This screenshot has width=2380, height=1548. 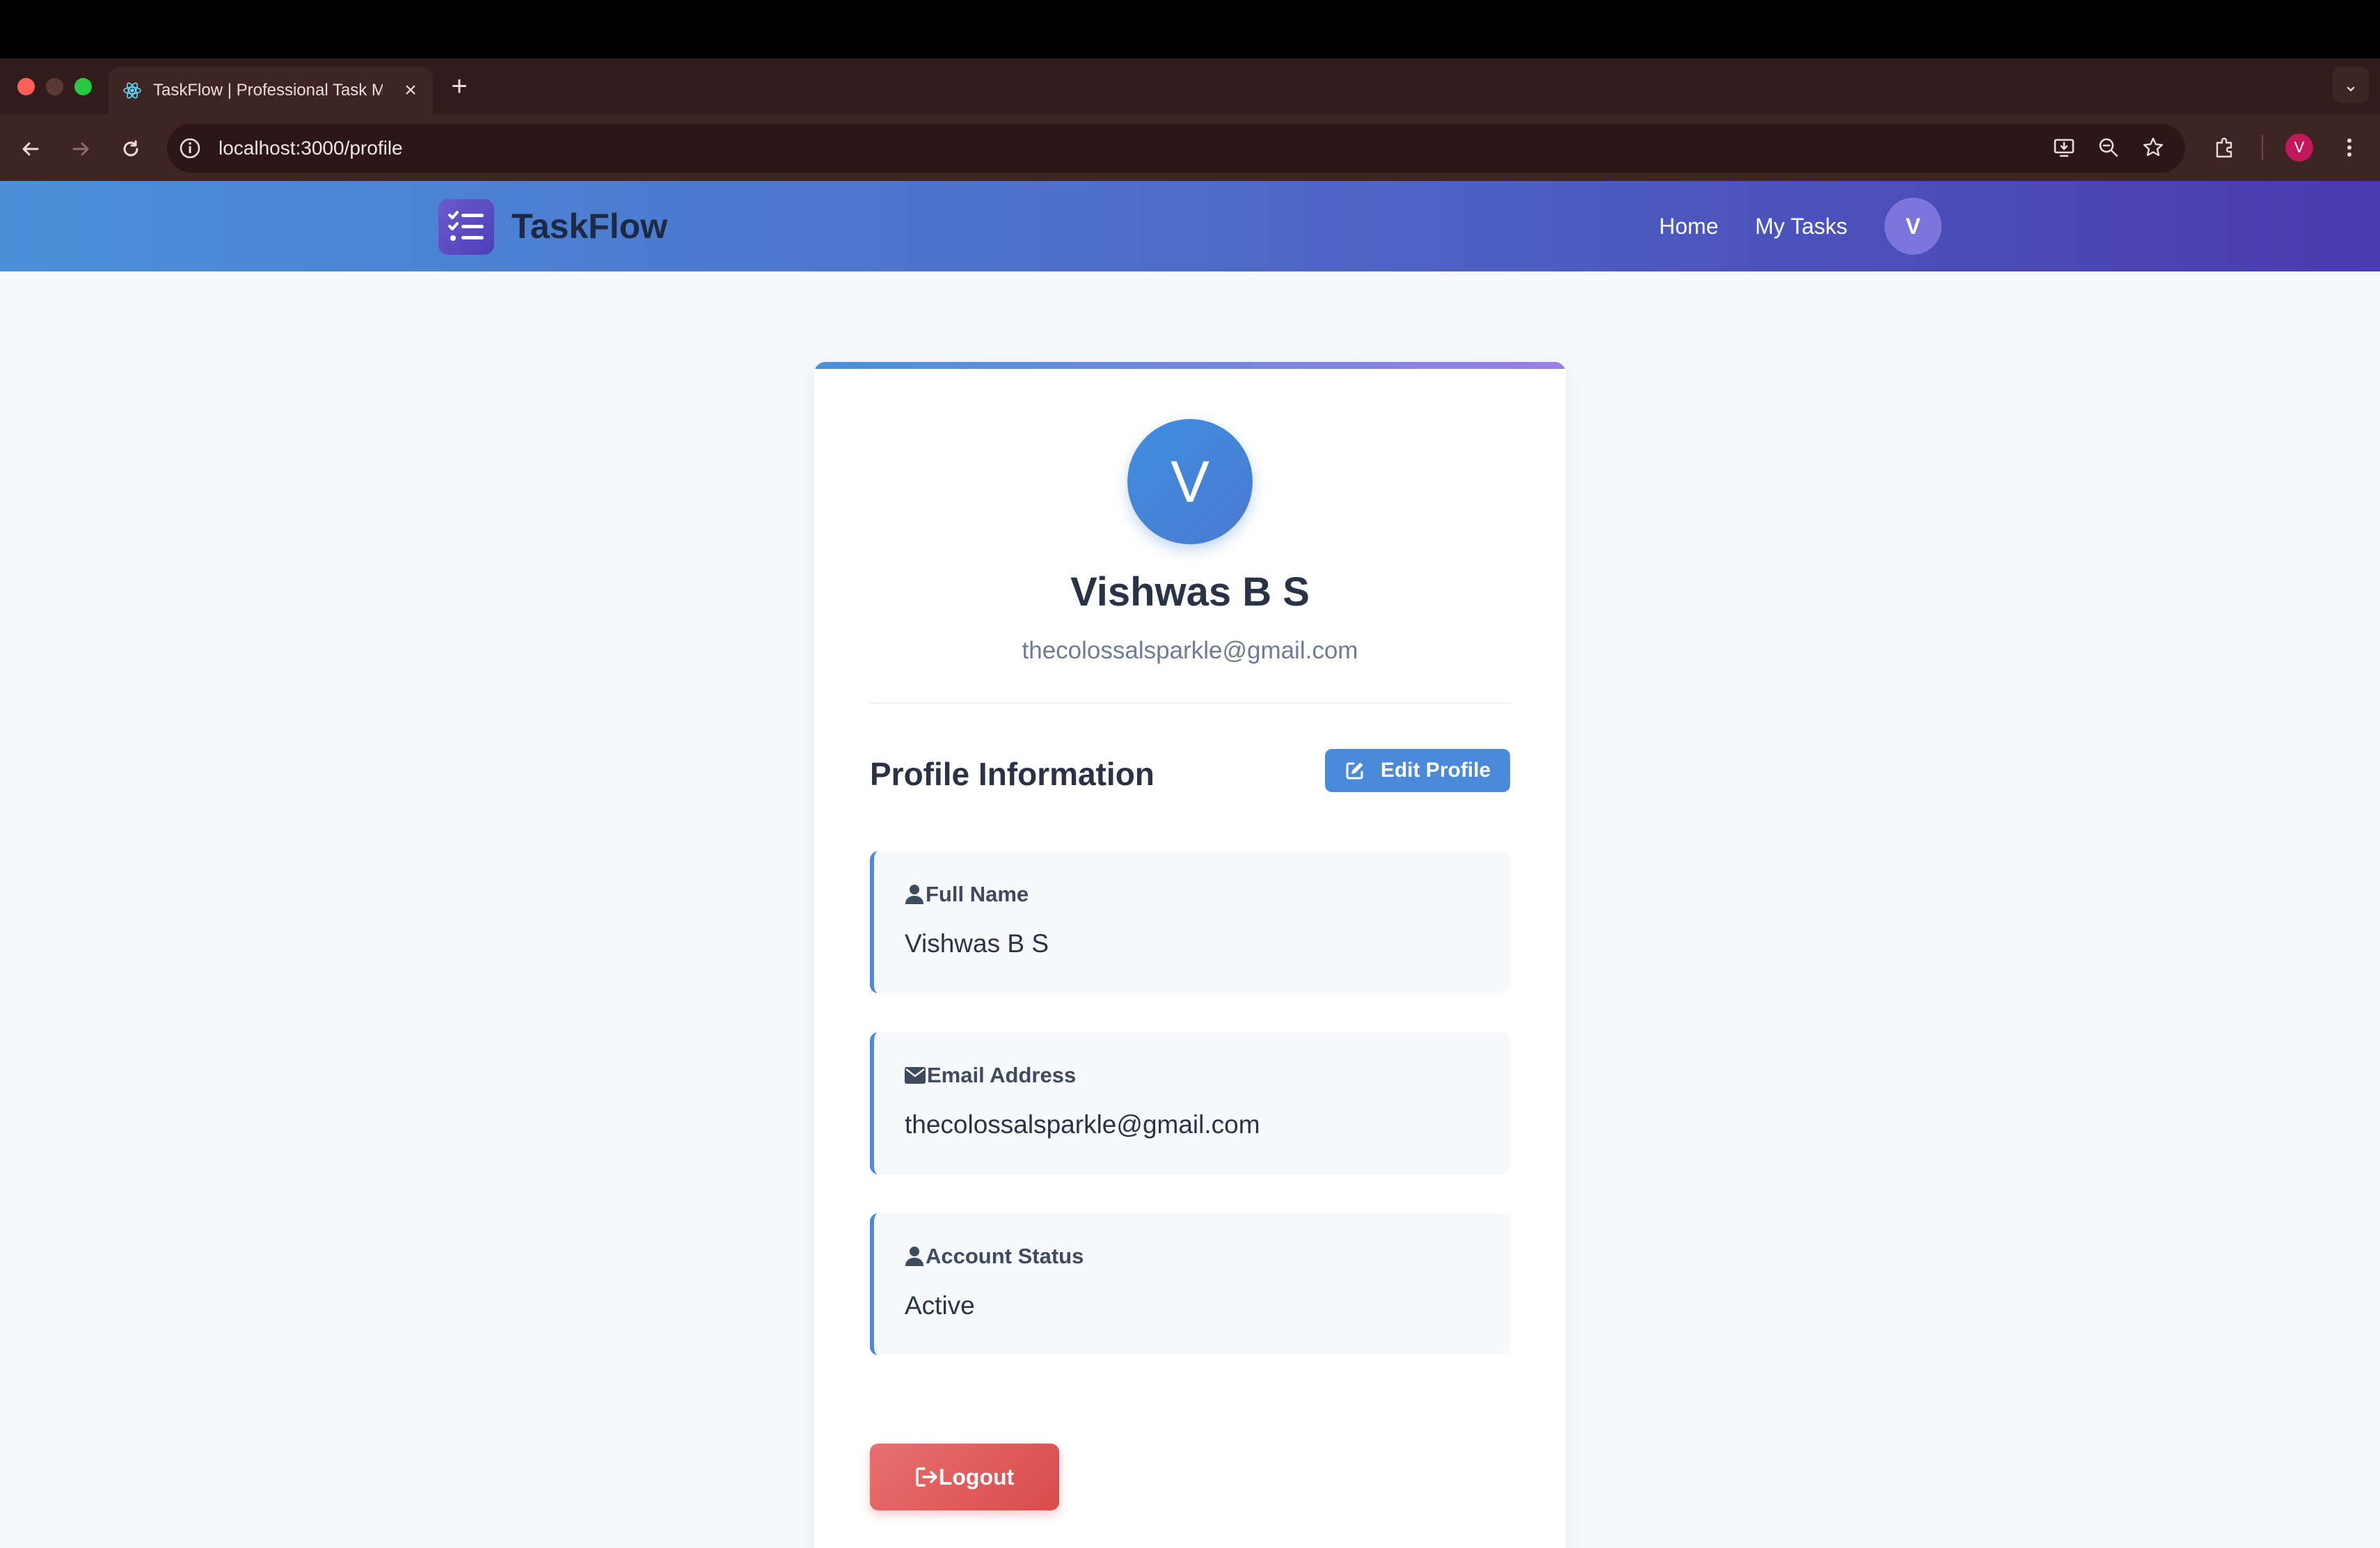 What do you see at coordinates (26, 86) in the screenshot?
I see `window-close-button` at bounding box center [26, 86].